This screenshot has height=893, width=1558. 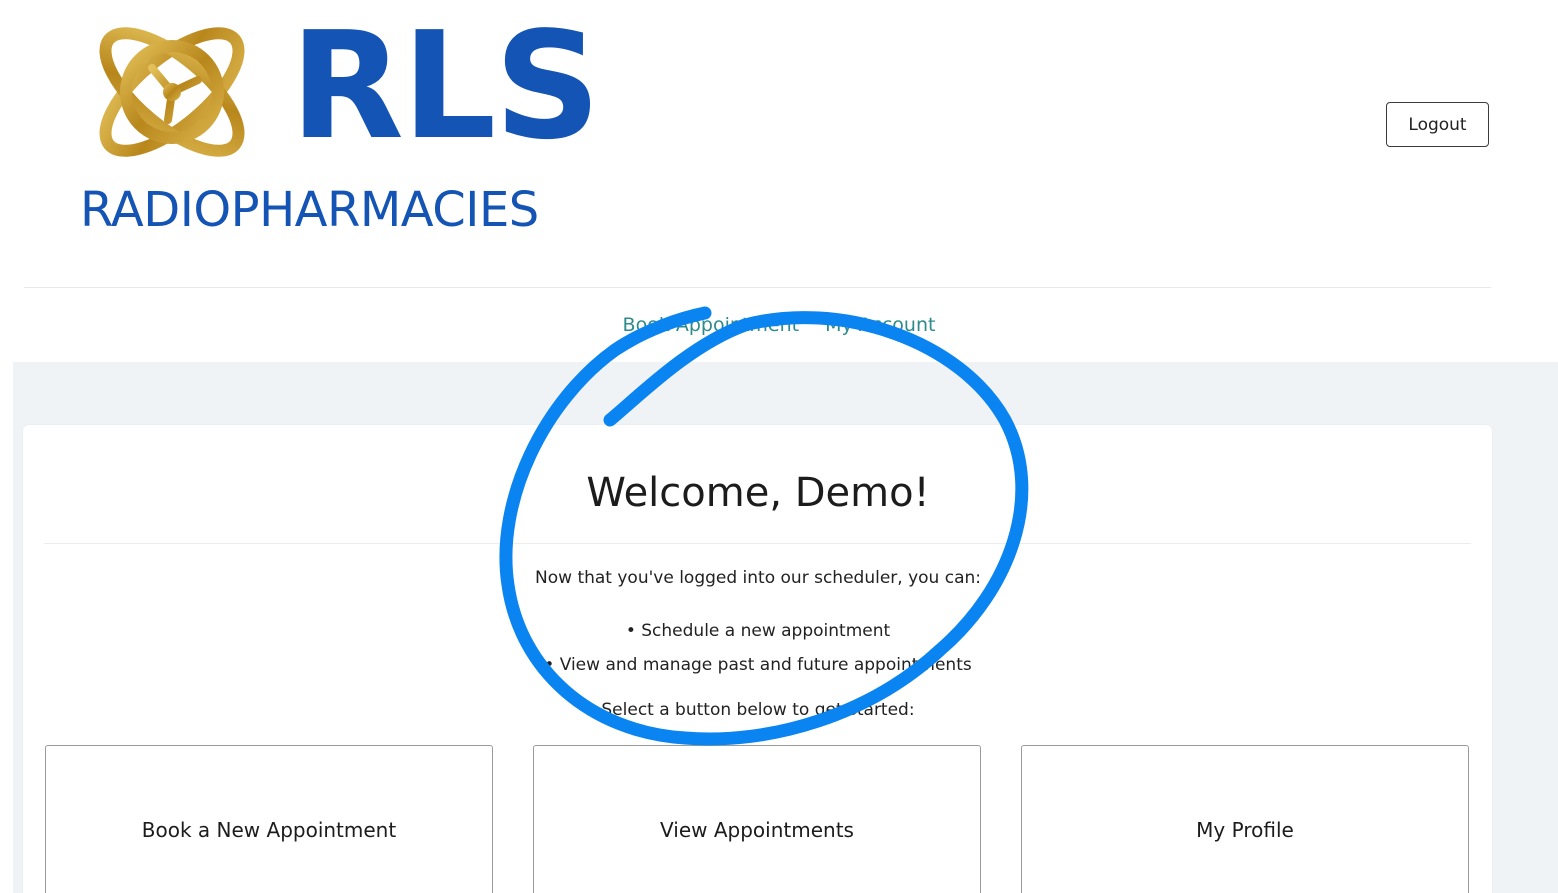 I want to click on book-appointment-tile: Book a New Appointment, so click(x=269, y=819).